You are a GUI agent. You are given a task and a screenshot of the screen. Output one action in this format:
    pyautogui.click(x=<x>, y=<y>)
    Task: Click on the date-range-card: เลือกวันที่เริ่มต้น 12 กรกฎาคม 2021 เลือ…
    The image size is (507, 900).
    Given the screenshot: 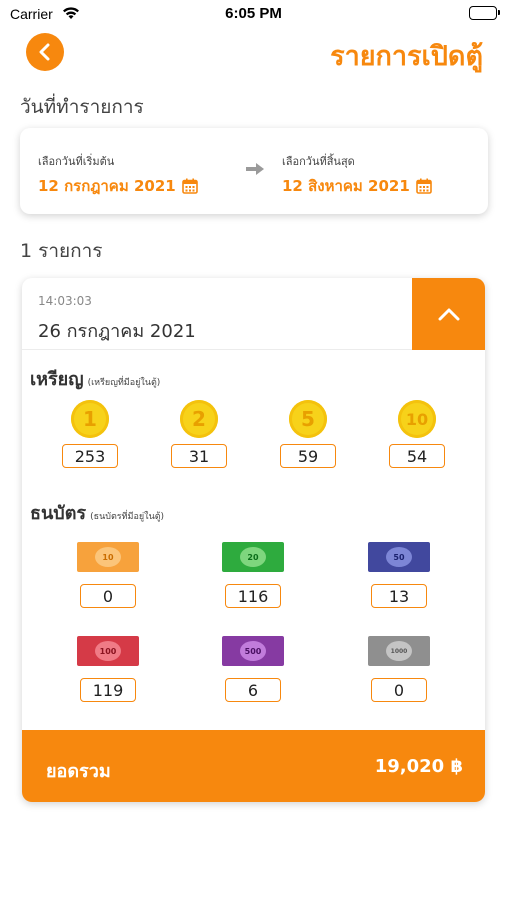 What is the action you would take?
    pyautogui.click(x=254, y=171)
    